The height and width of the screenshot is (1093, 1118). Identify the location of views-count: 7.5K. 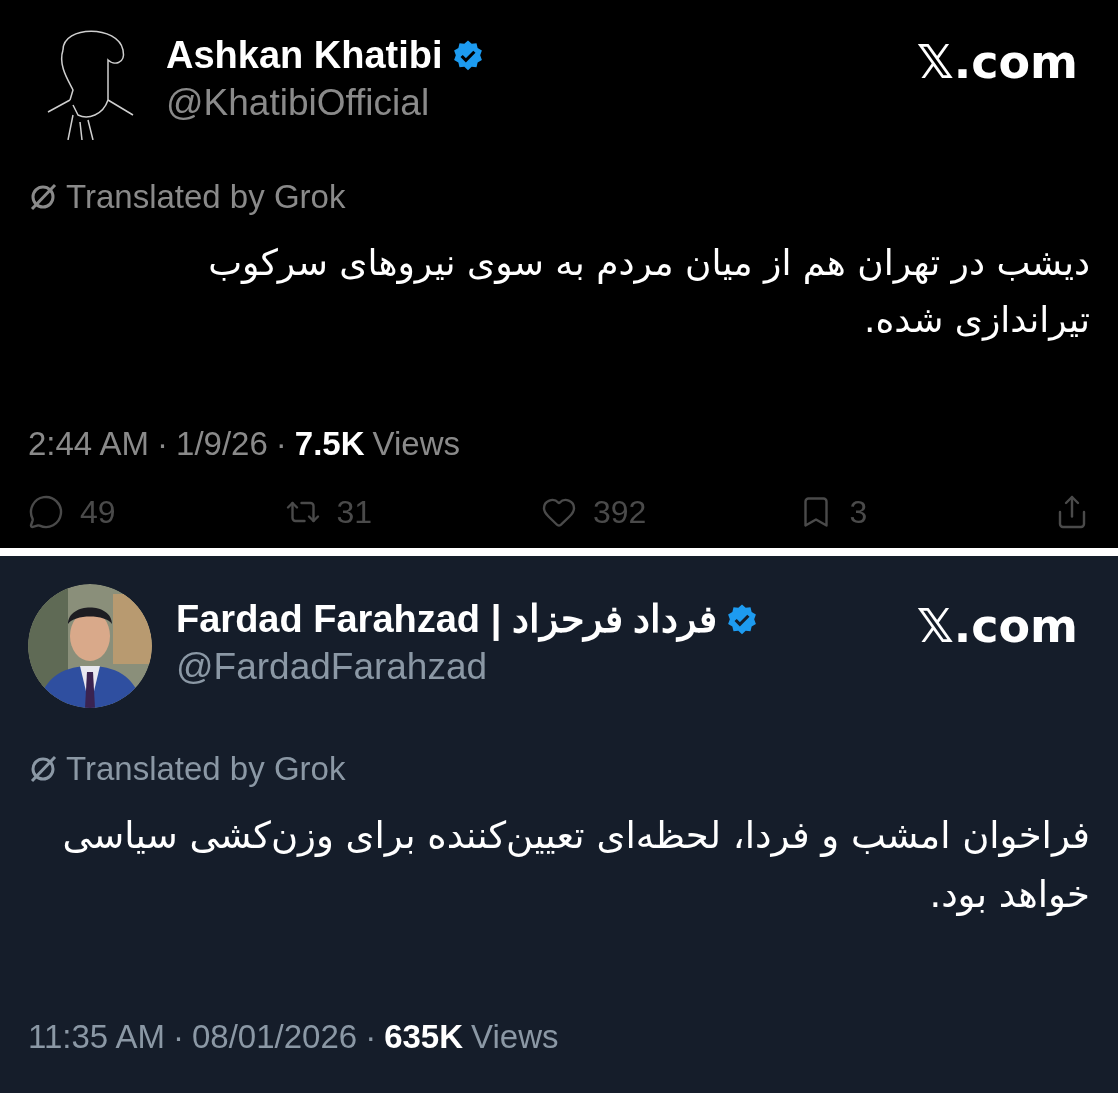
(329, 443).